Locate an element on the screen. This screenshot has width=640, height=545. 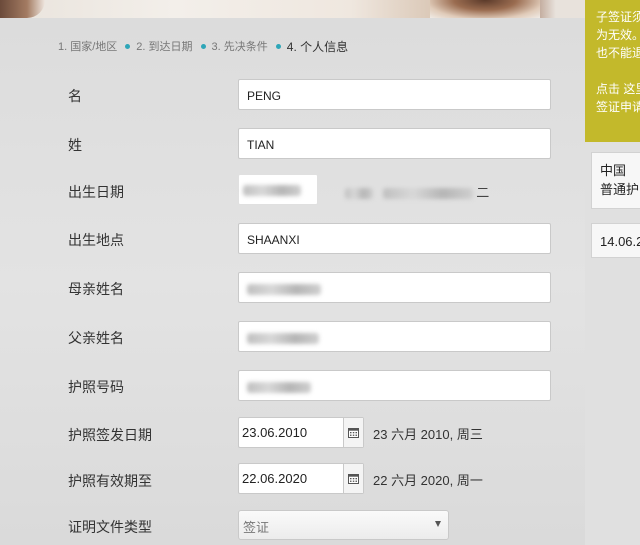
document-type-select: 签证 is located at coordinates (343, 525).